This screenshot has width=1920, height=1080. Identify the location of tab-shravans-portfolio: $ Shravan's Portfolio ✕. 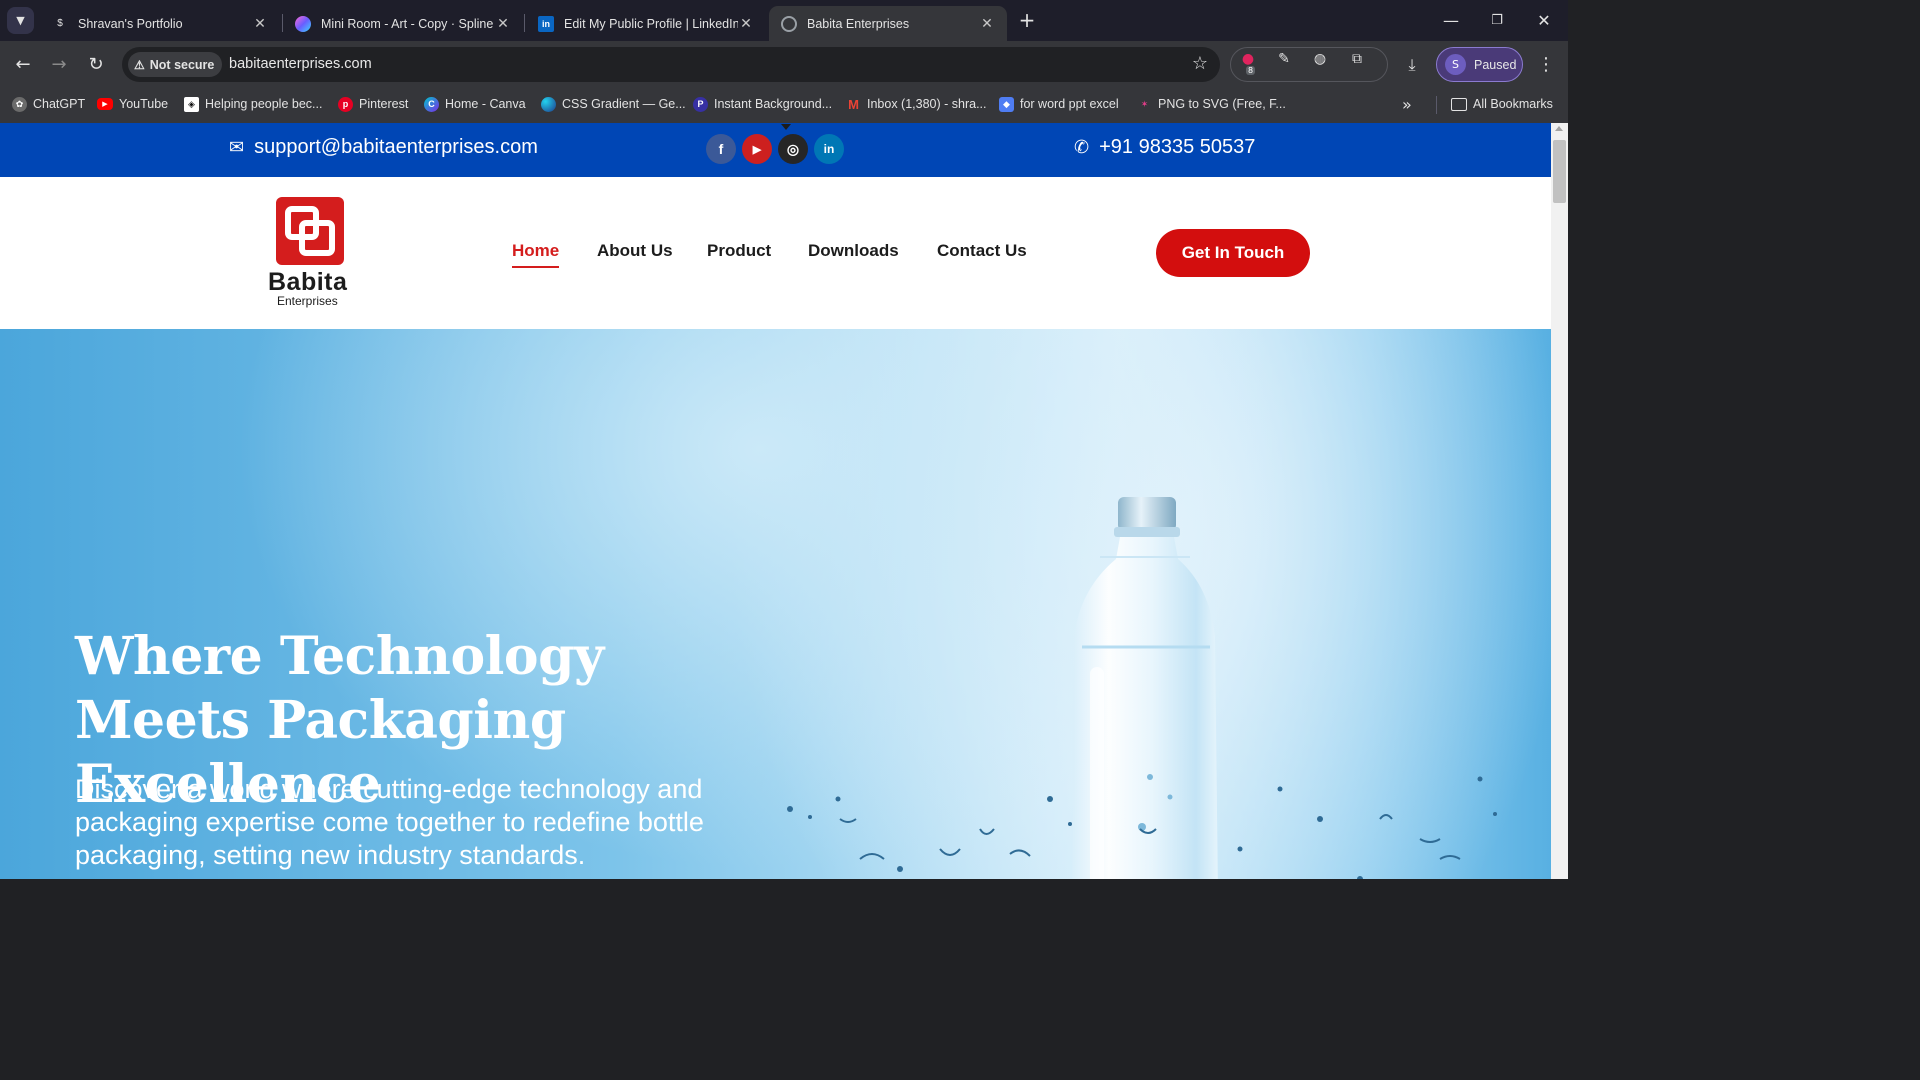
(160, 23).